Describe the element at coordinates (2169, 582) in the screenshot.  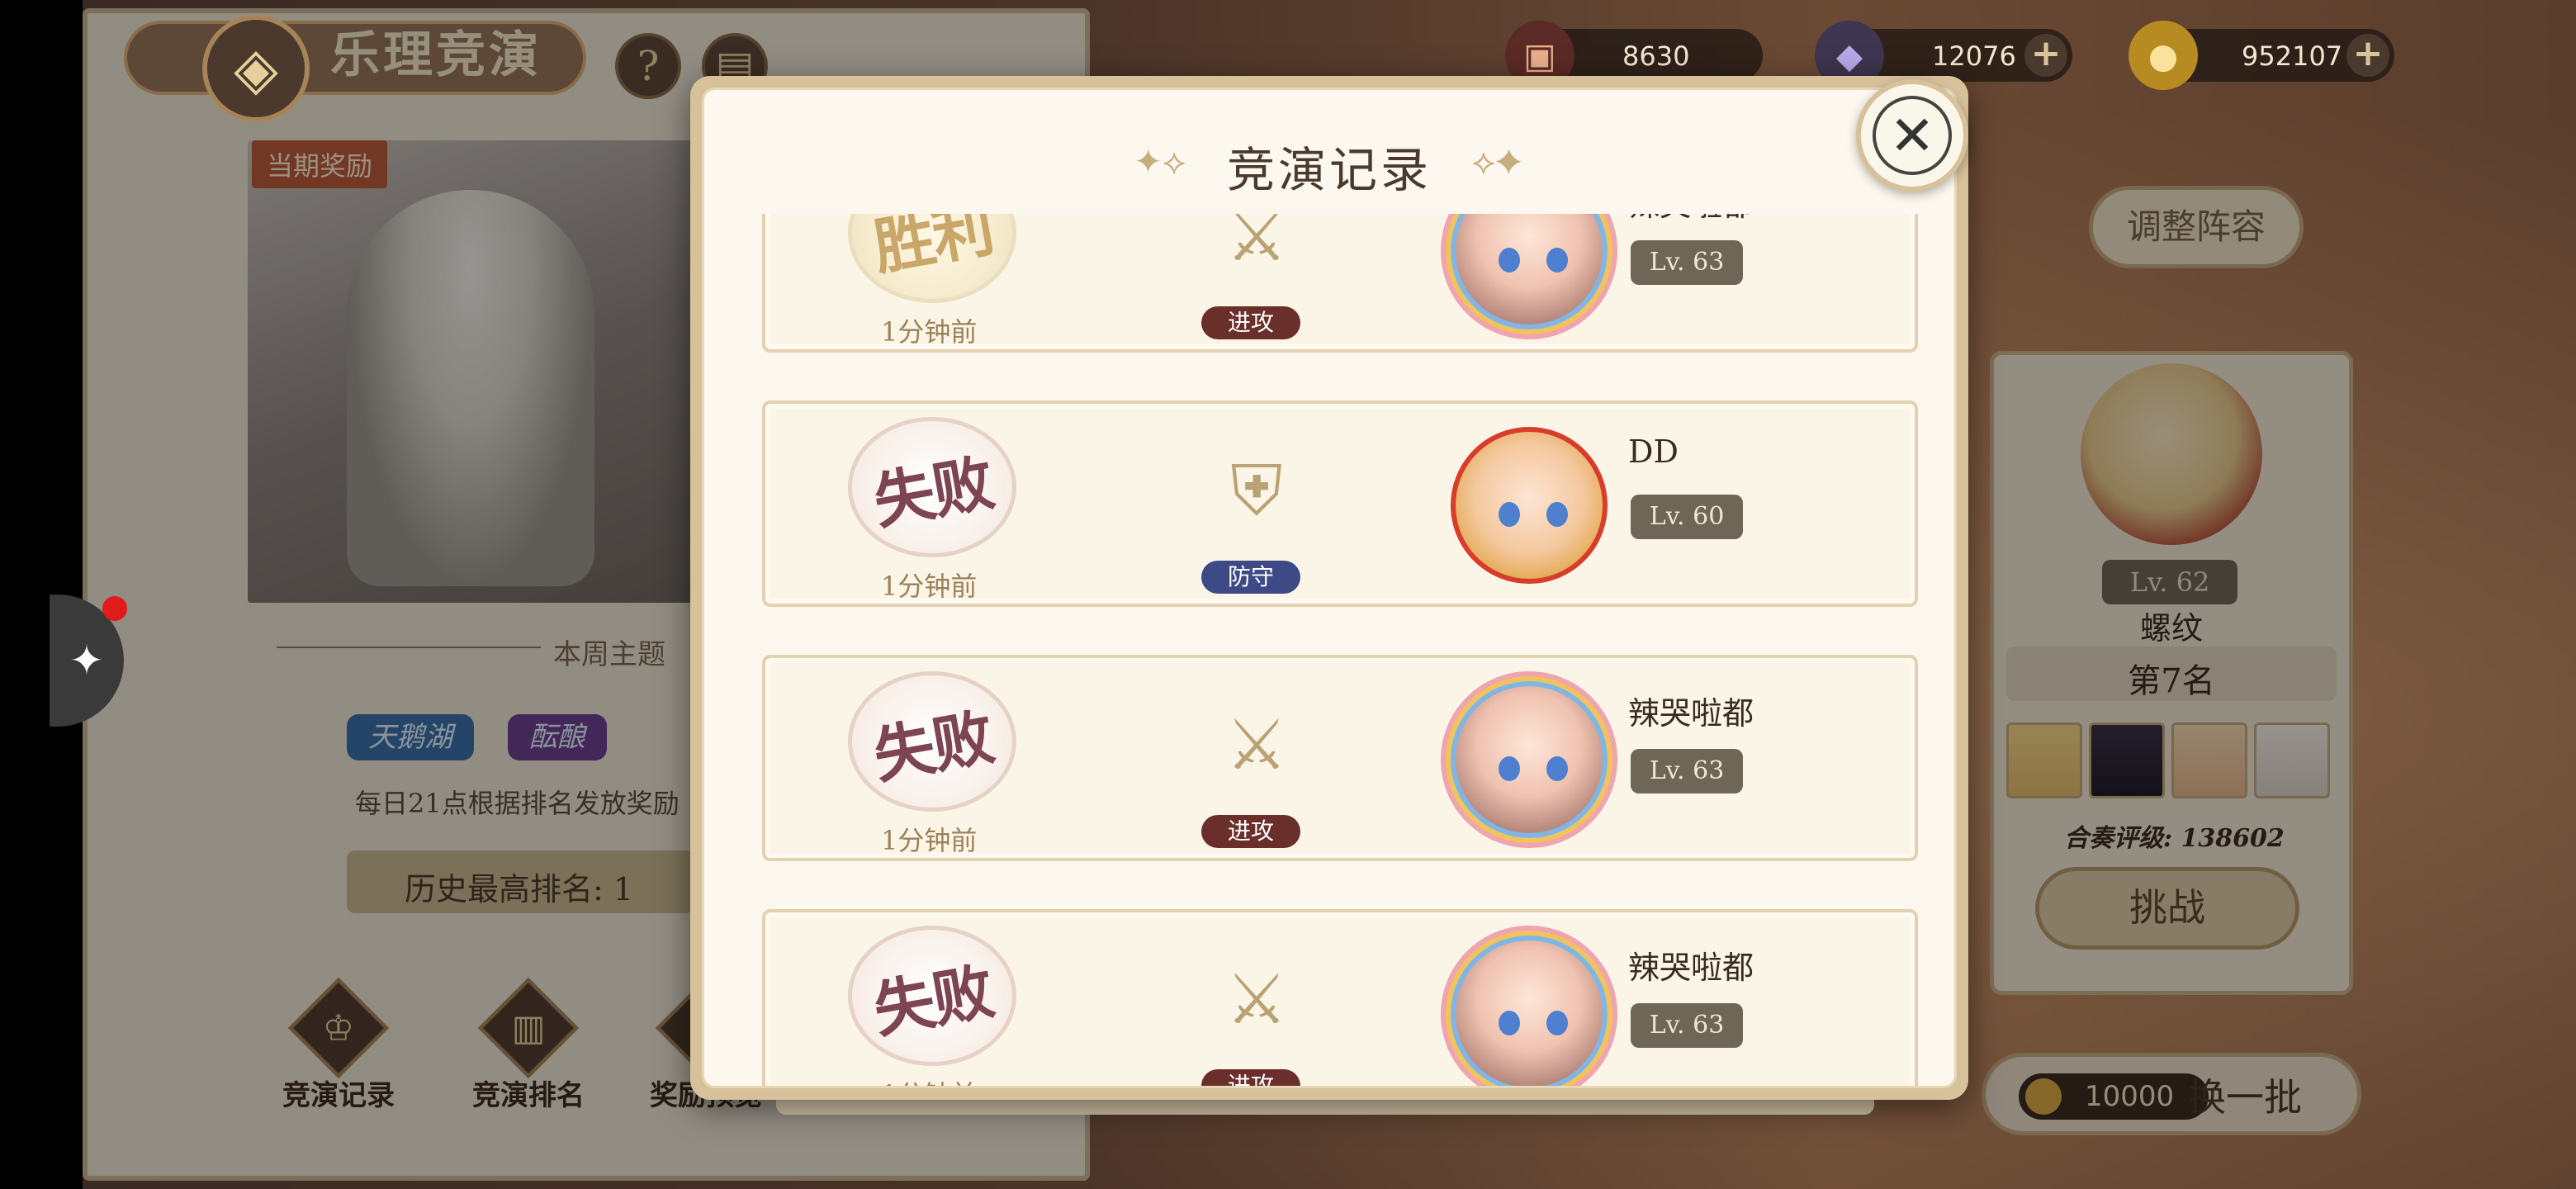
I see `opponent-level: Lv. 62` at that location.